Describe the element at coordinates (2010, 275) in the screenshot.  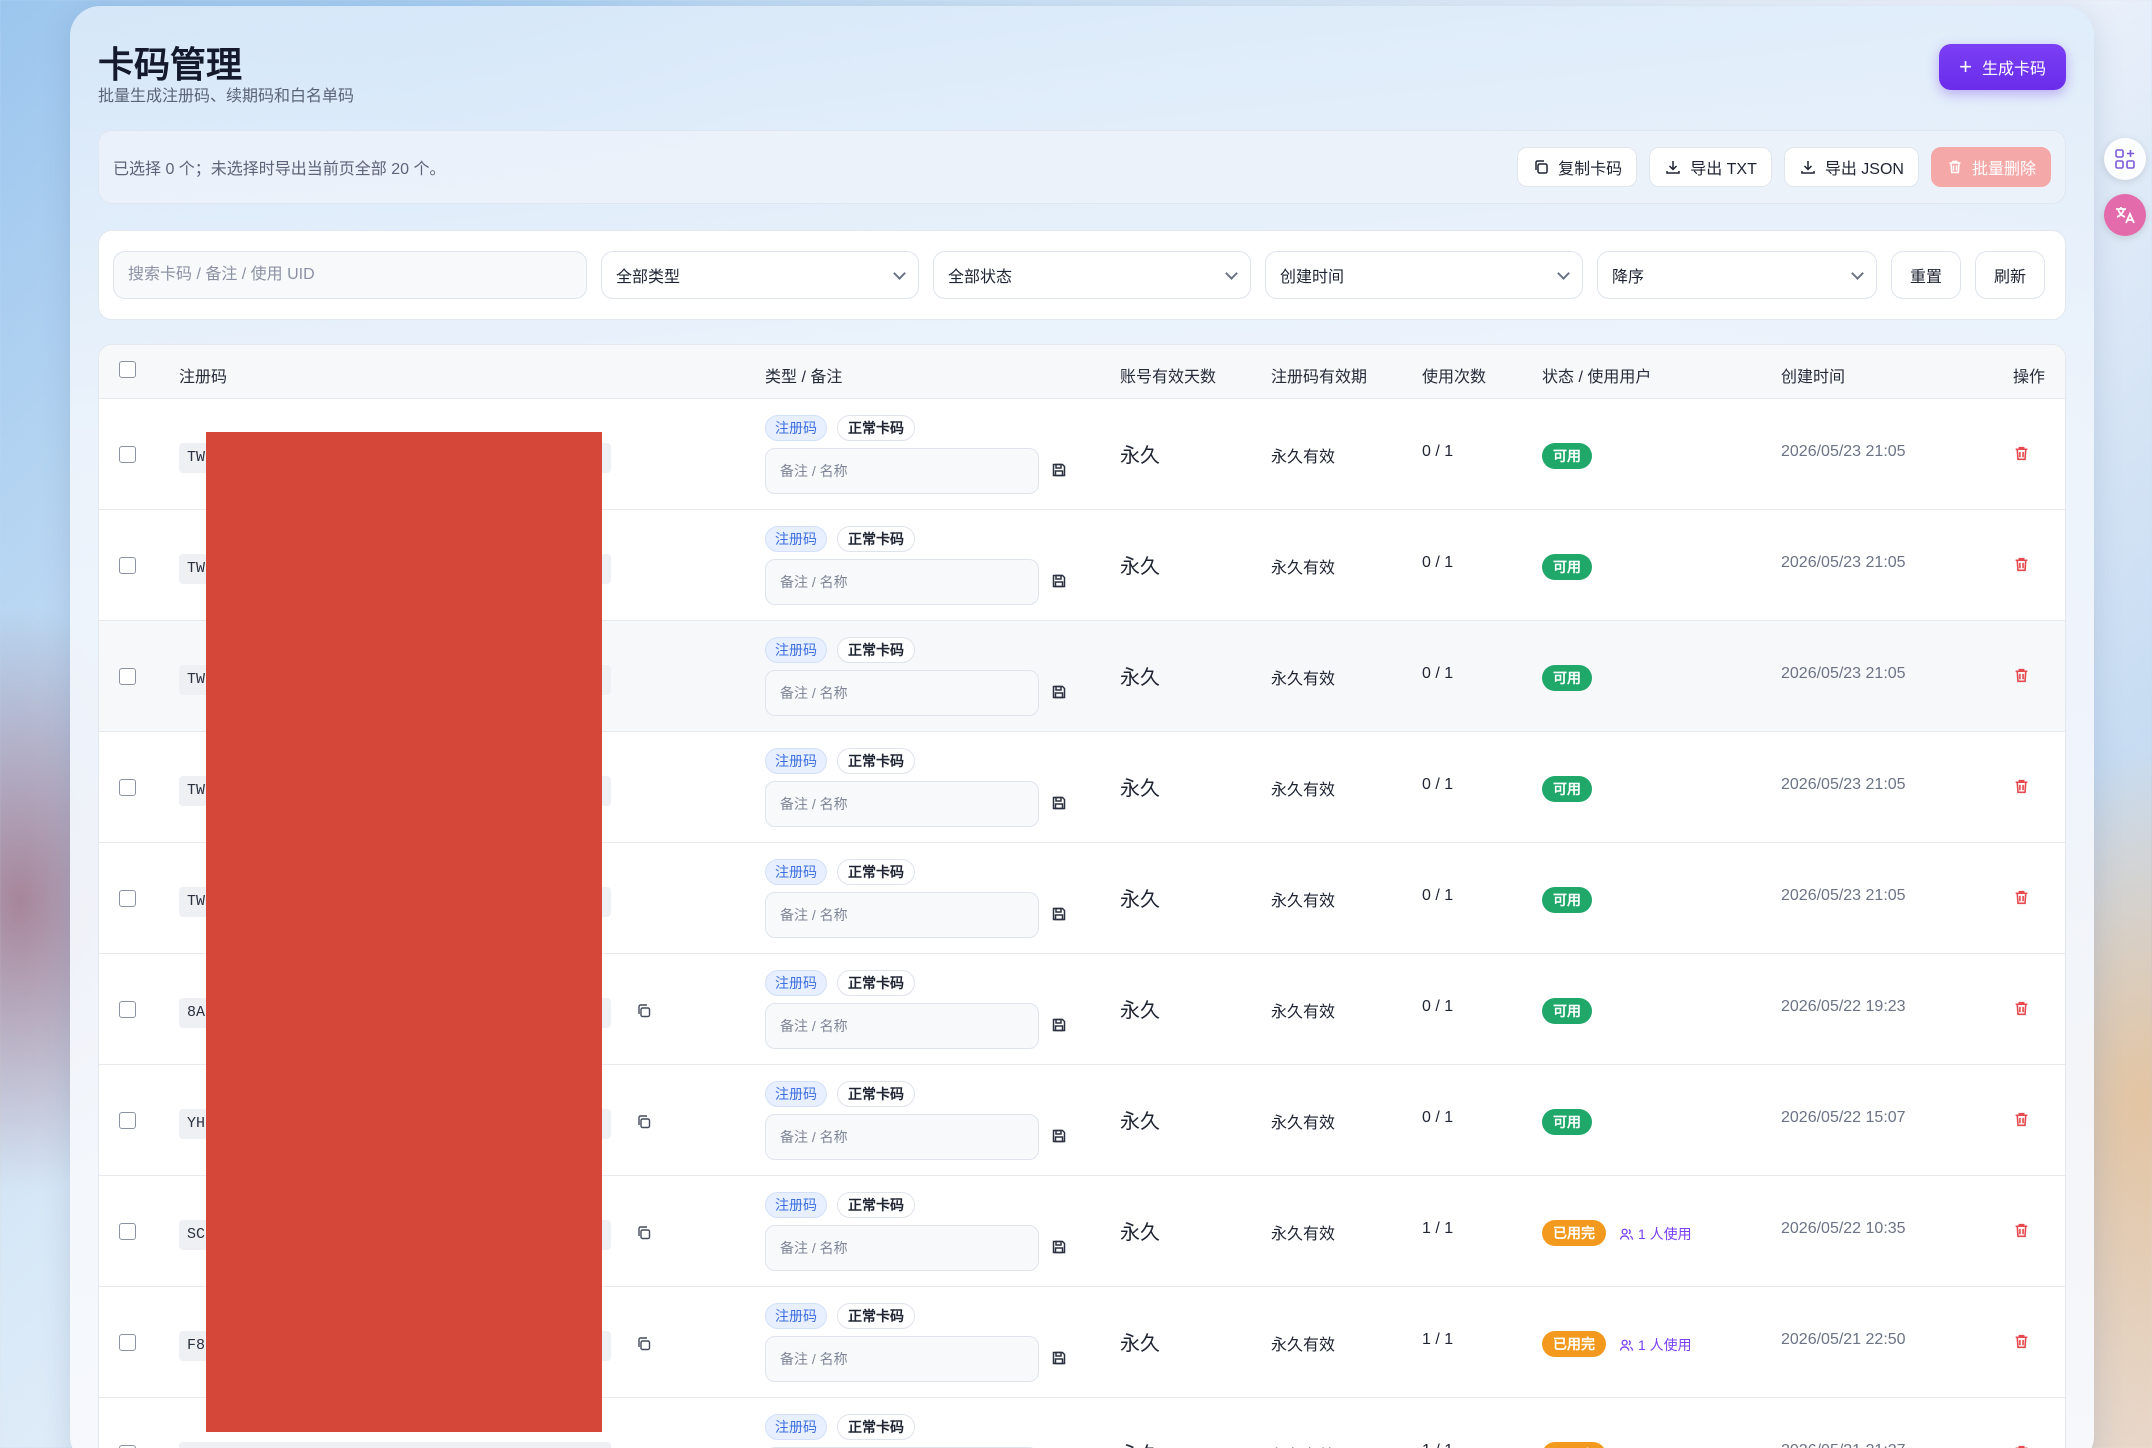
I see `refresh-button: 刷新` at that location.